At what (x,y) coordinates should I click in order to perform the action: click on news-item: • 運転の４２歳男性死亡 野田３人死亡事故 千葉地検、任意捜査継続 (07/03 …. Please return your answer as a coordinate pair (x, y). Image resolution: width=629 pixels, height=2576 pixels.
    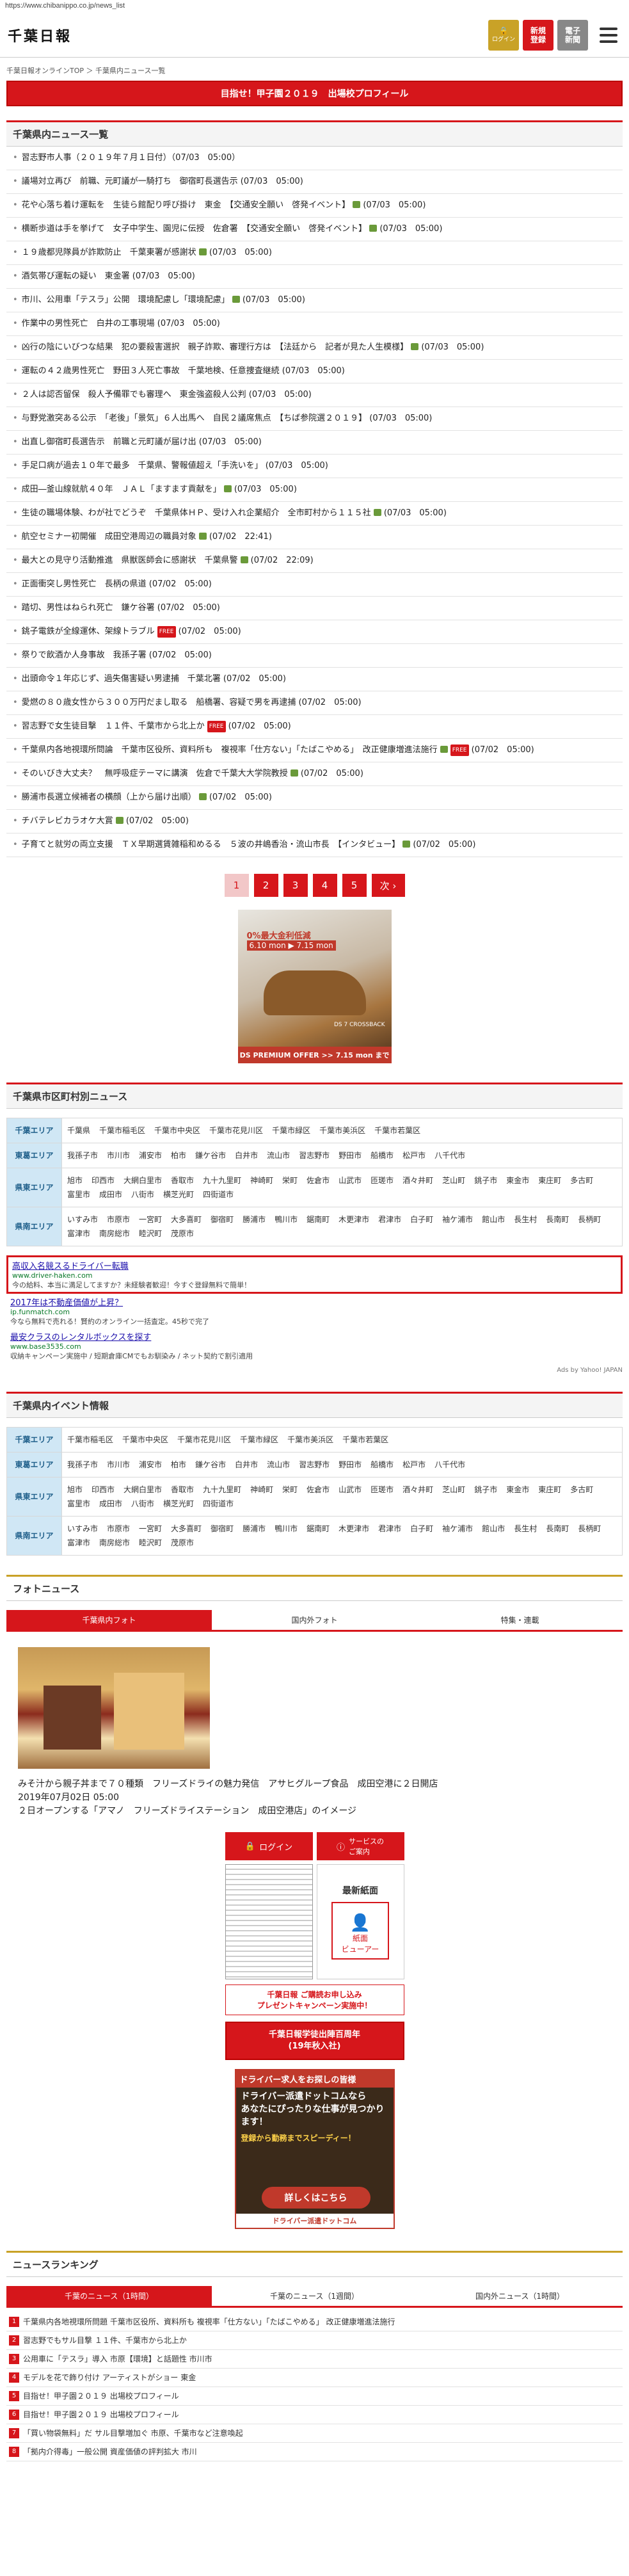
    Looking at the image, I should click on (314, 371).